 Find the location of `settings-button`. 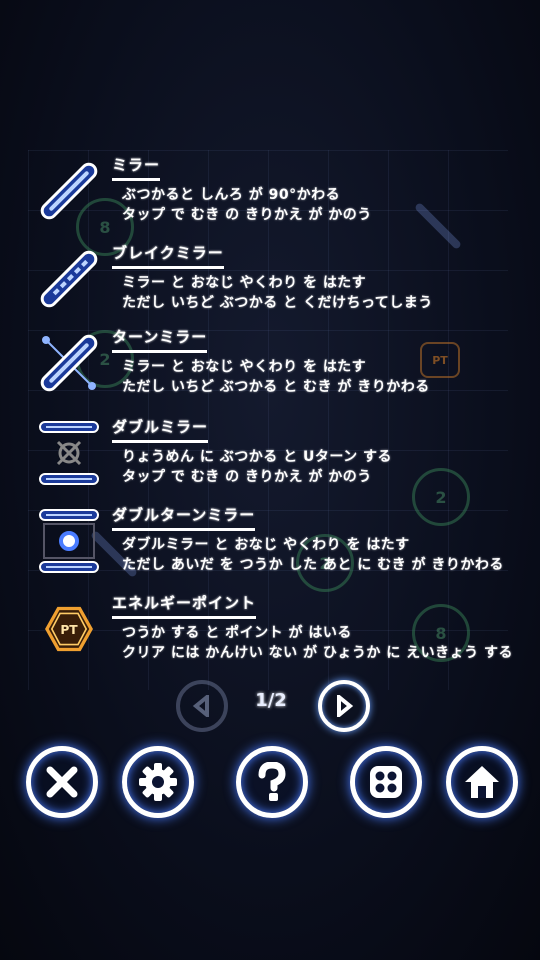

settings-button is located at coordinates (158, 782).